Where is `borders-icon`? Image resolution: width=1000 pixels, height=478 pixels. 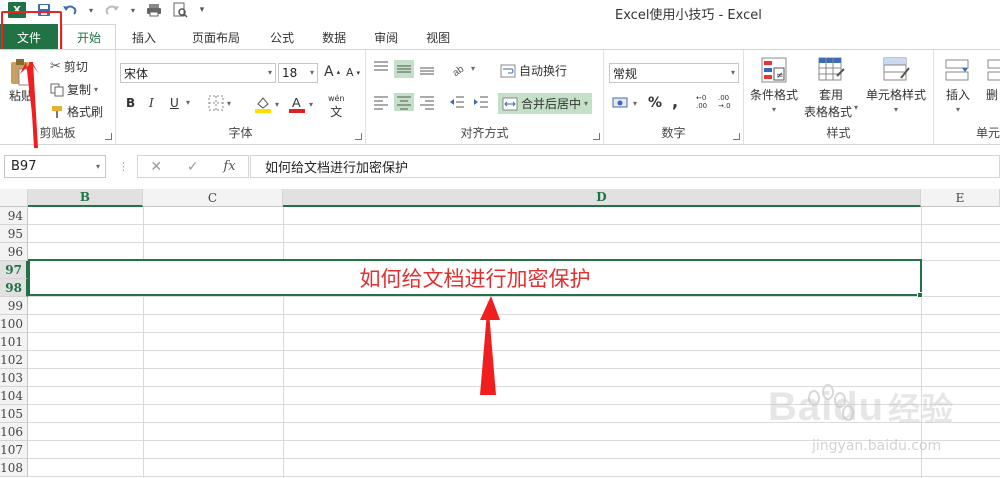 borders-icon is located at coordinates (216, 103).